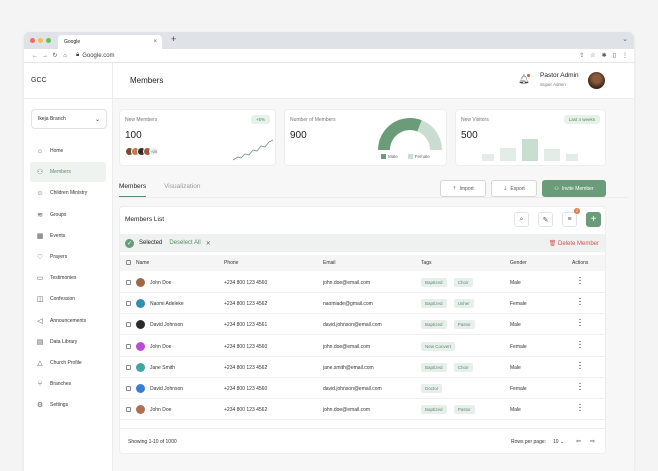 This screenshot has width=658, height=471. I want to click on sidebar-item-label: Testimonies, so click(63, 278).